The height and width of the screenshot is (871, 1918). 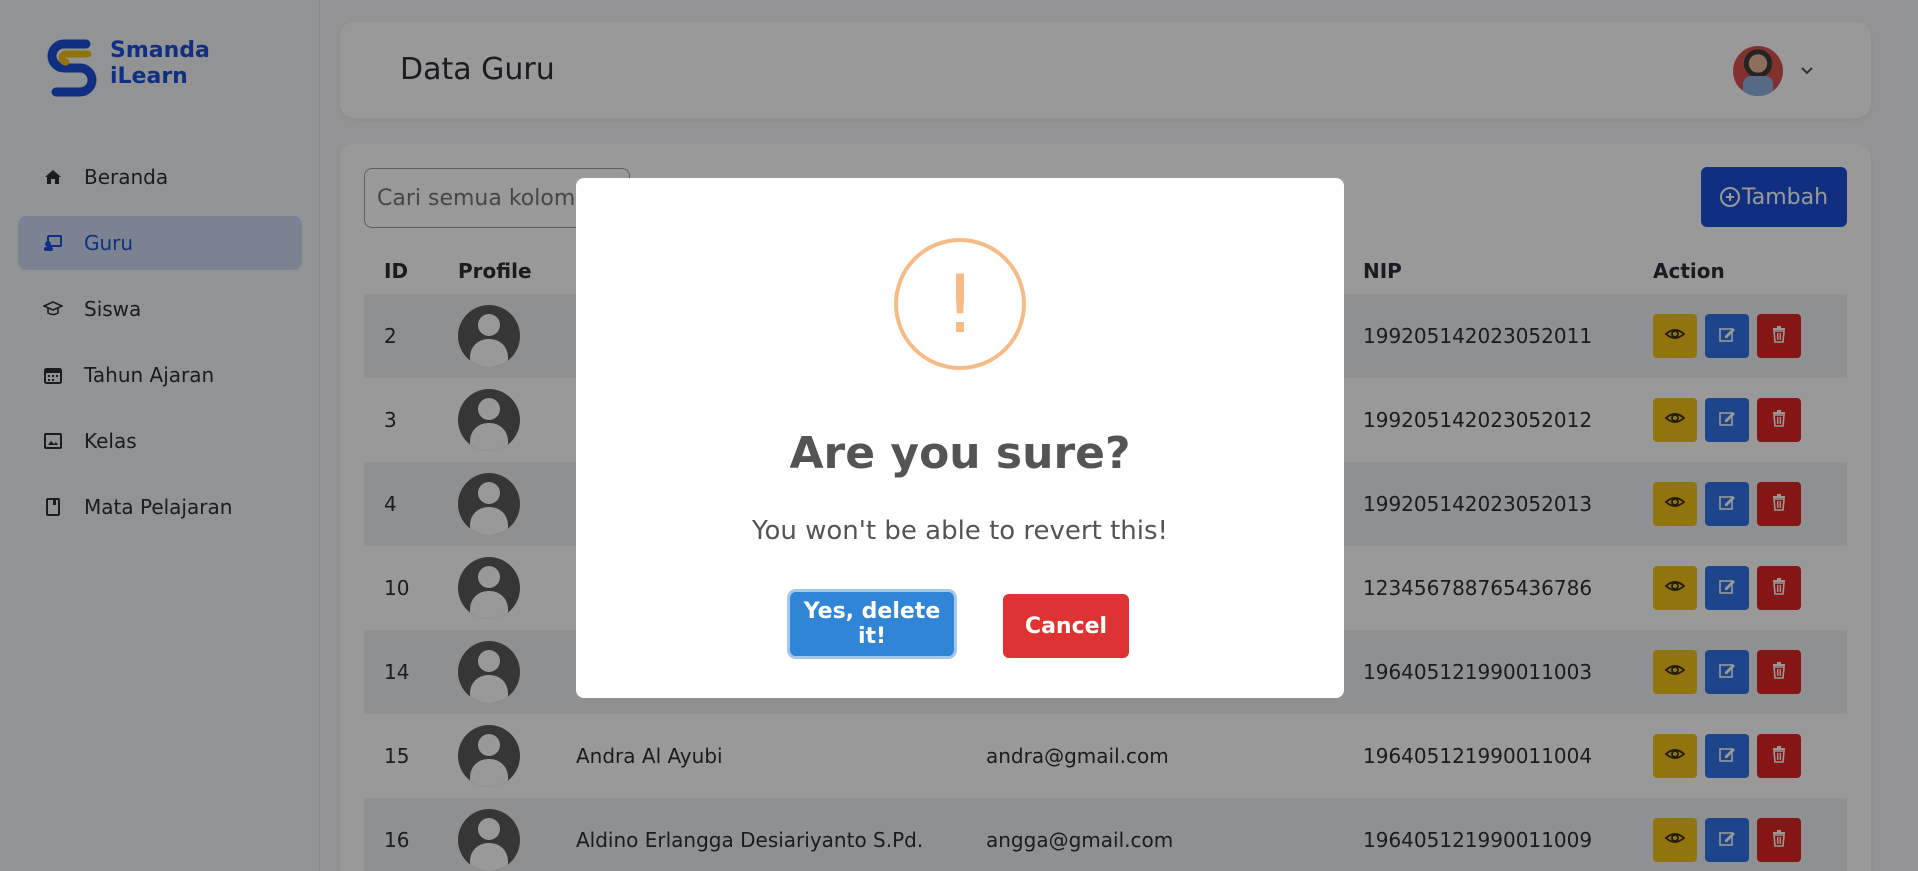 What do you see at coordinates (960, 531) in the screenshot?
I see `dialog-text: You won't be able to revert this!` at bounding box center [960, 531].